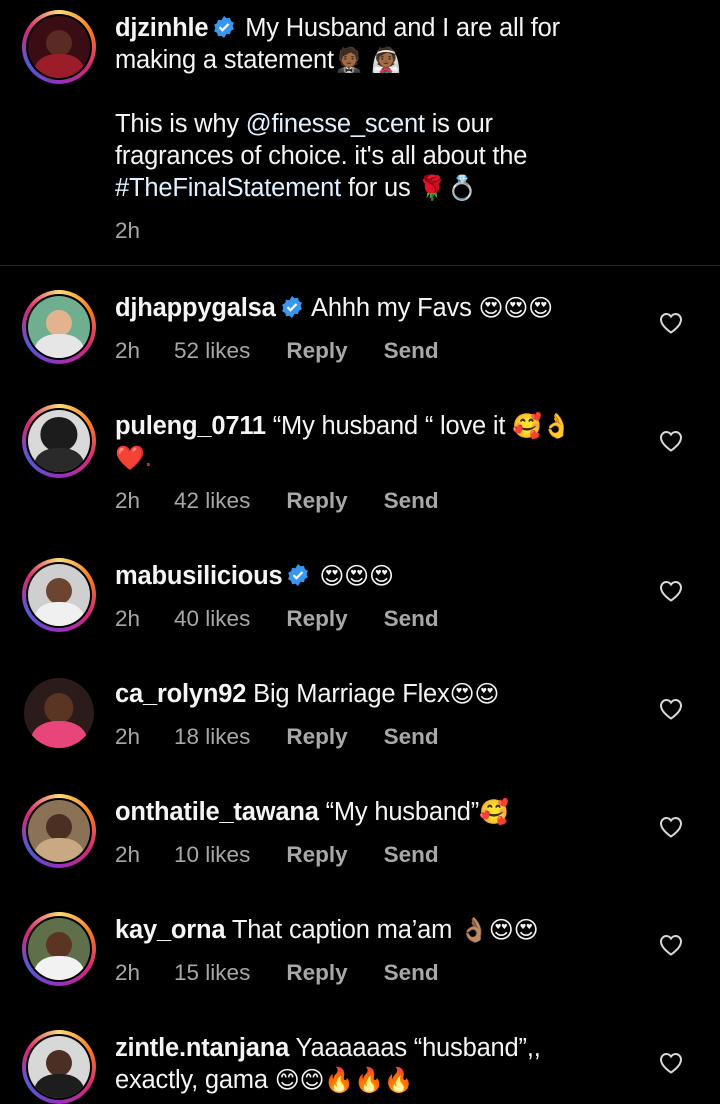 This screenshot has height=1104, width=720. Describe the element at coordinates (367, 60) in the screenshot. I see `caption-line2-emoji: 🤵🏾 👰🏾` at that location.